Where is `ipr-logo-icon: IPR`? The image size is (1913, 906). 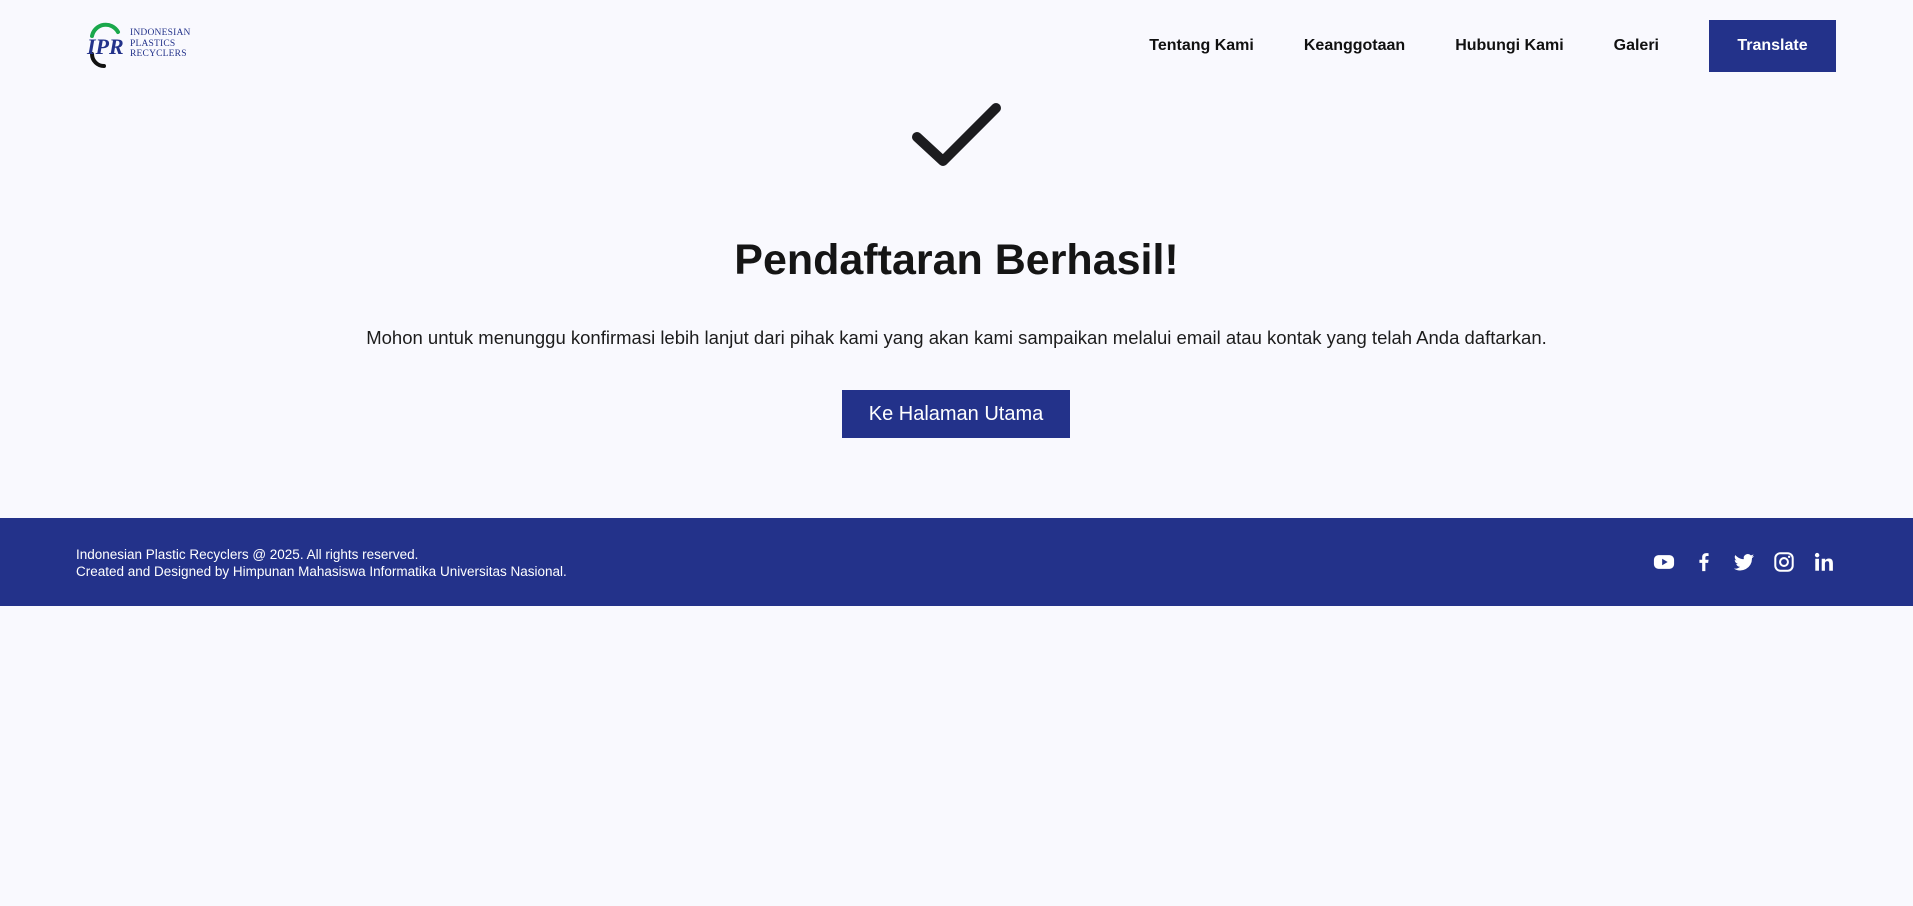
ipr-logo-icon: IPR is located at coordinates (105, 44).